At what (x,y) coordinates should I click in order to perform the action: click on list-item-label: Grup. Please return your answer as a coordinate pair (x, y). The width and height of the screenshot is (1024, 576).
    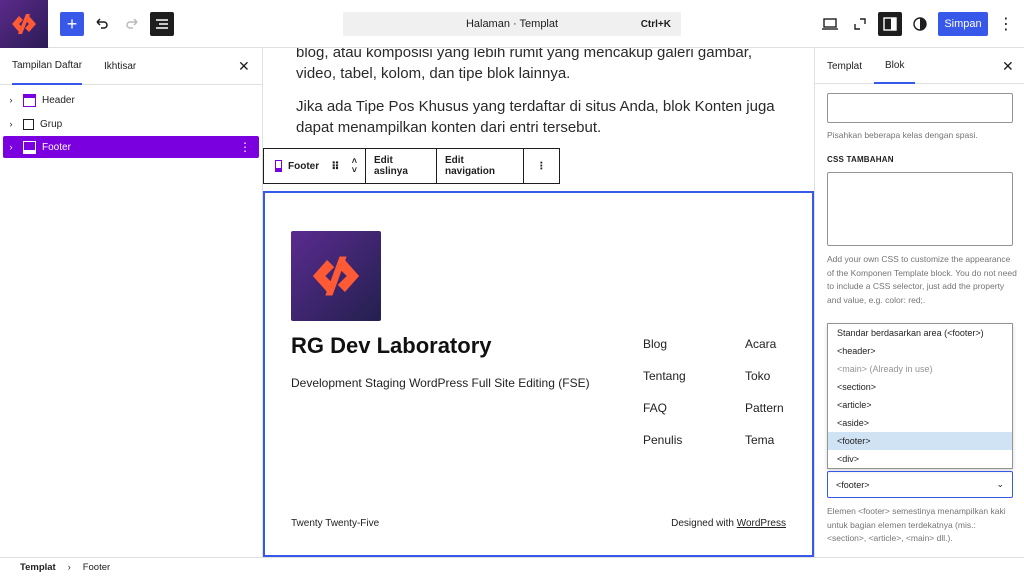
    Looking at the image, I should click on (51, 124).